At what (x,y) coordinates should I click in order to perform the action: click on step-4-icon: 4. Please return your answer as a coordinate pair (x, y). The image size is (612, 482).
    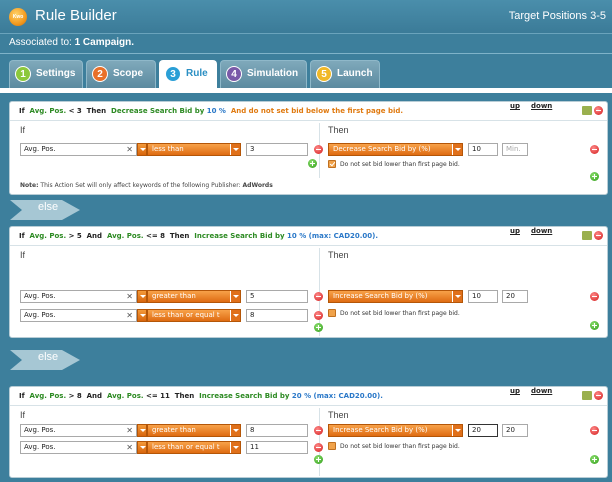
    Looking at the image, I should click on (234, 74).